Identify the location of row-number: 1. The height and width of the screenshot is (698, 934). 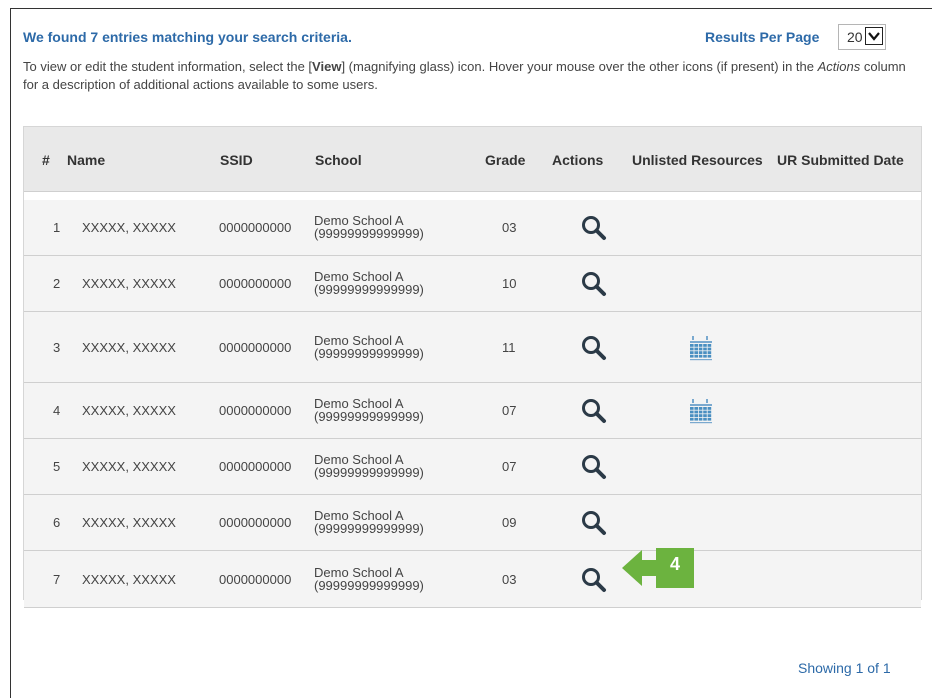
(57, 227).